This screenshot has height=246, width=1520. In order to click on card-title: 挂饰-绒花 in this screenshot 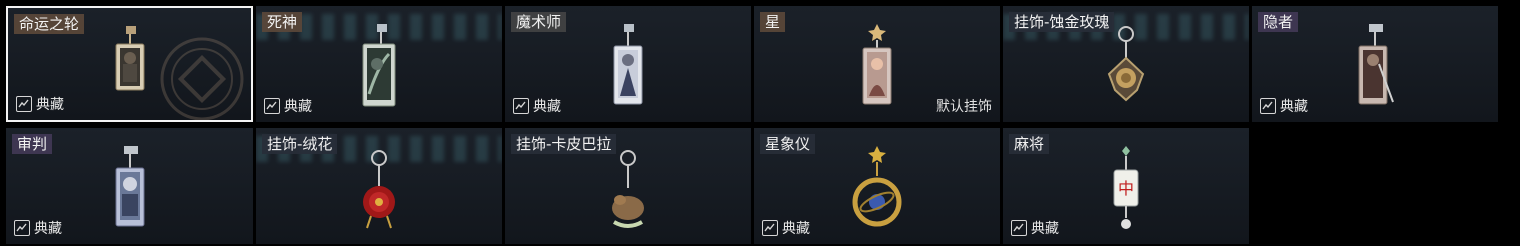, I will do `click(300, 144)`.